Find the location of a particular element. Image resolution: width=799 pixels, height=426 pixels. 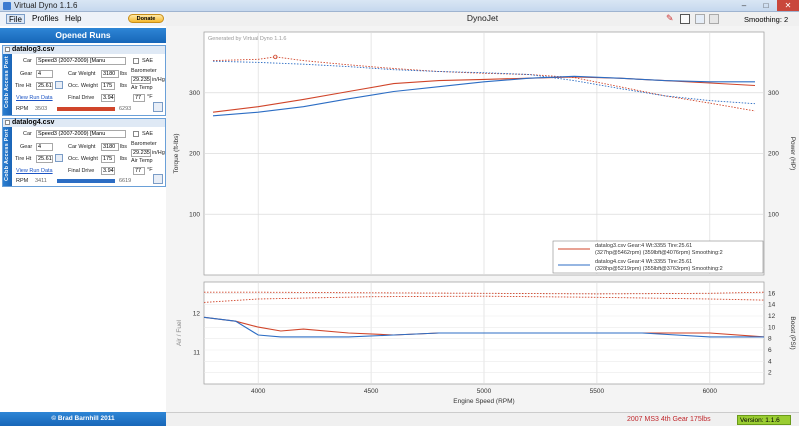

save-icon is located at coordinates (700, 19).